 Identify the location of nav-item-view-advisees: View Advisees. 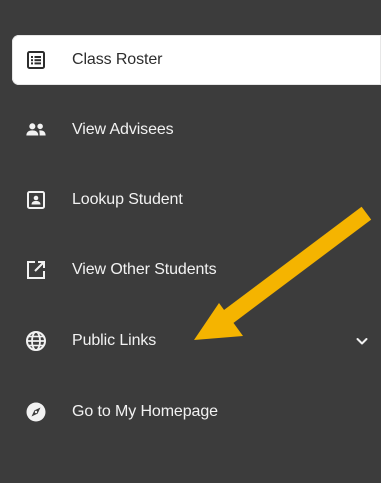
(196, 130).